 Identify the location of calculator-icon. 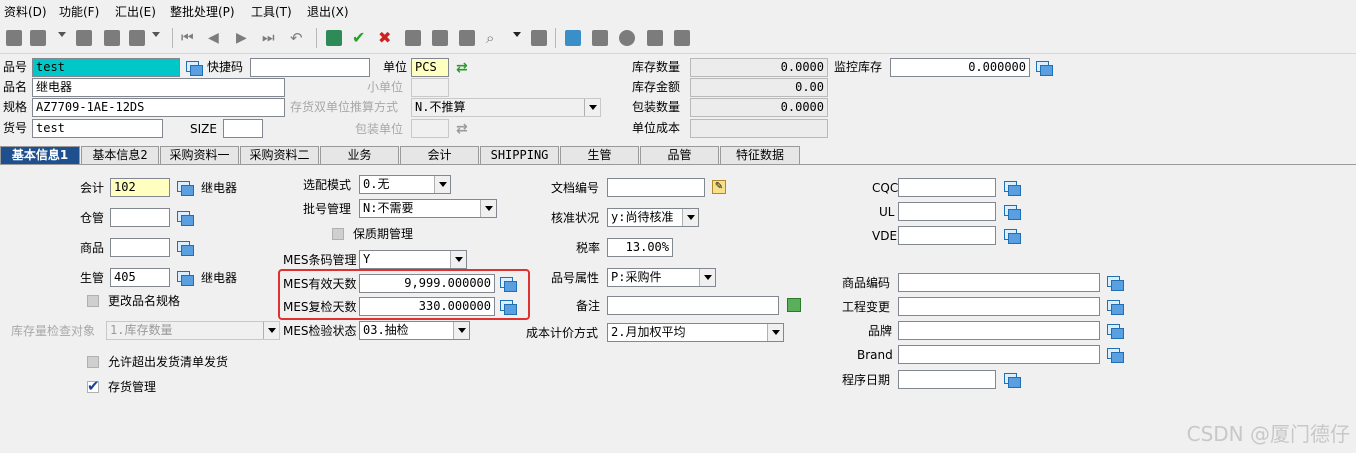
(334, 38).